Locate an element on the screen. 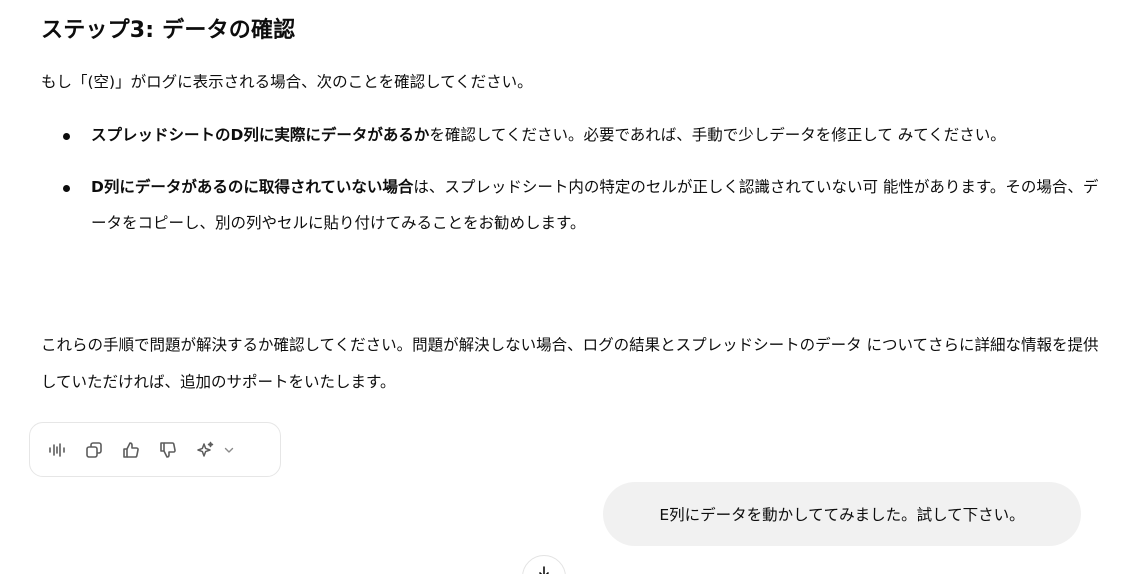 The height and width of the screenshot is (574, 1138). bullet-bold-text: D列にデータがあるのに取得されていない場合 is located at coordinates (252, 187).